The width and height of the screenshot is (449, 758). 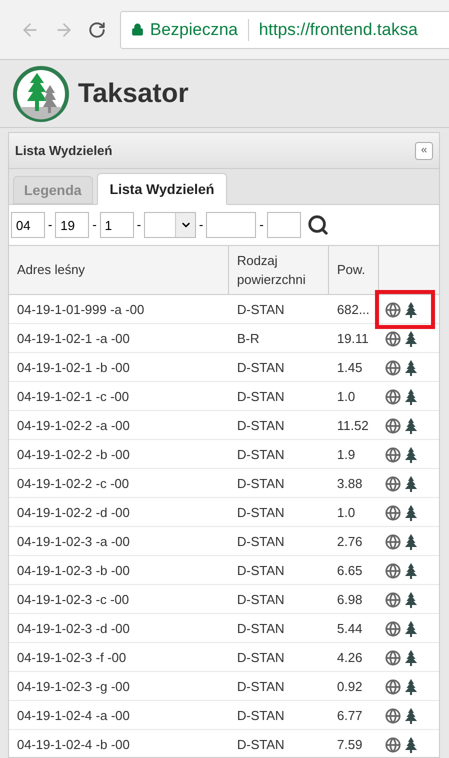 What do you see at coordinates (278, 270) in the screenshot?
I see `column-header: Rodzaj powierzchni` at bounding box center [278, 270].